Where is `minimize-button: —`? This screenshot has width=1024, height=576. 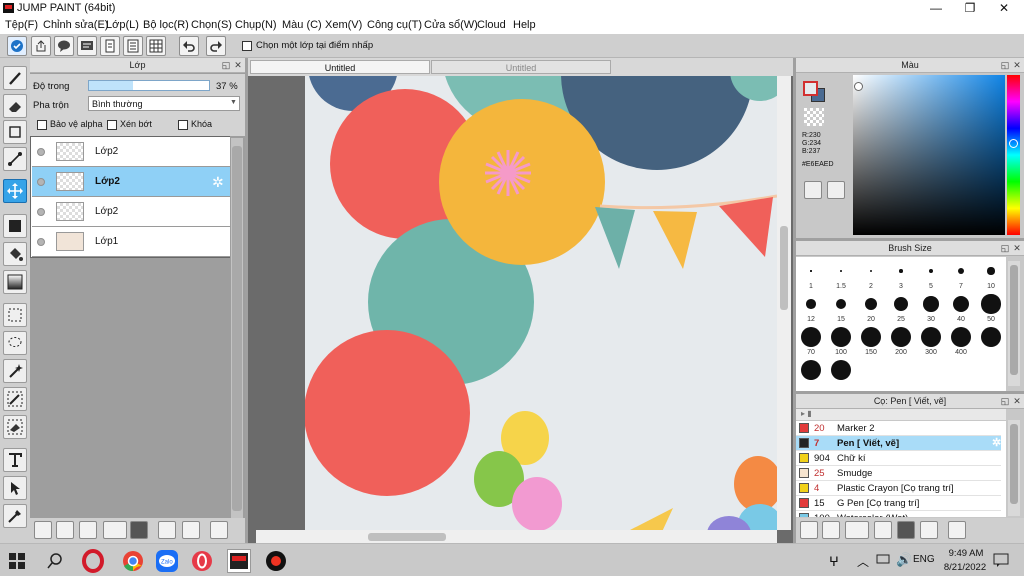
minimize-button: — is located at coordinates (936, 8).